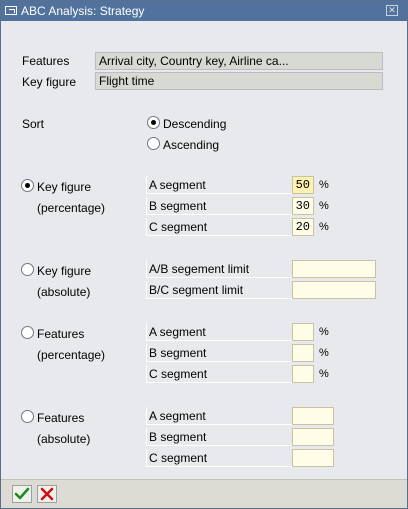  What do you see at coordinates (219, 437) in the screenshot?
I see `ft-abs-b-segment-label: B segment` at bounding box center [219, 437].